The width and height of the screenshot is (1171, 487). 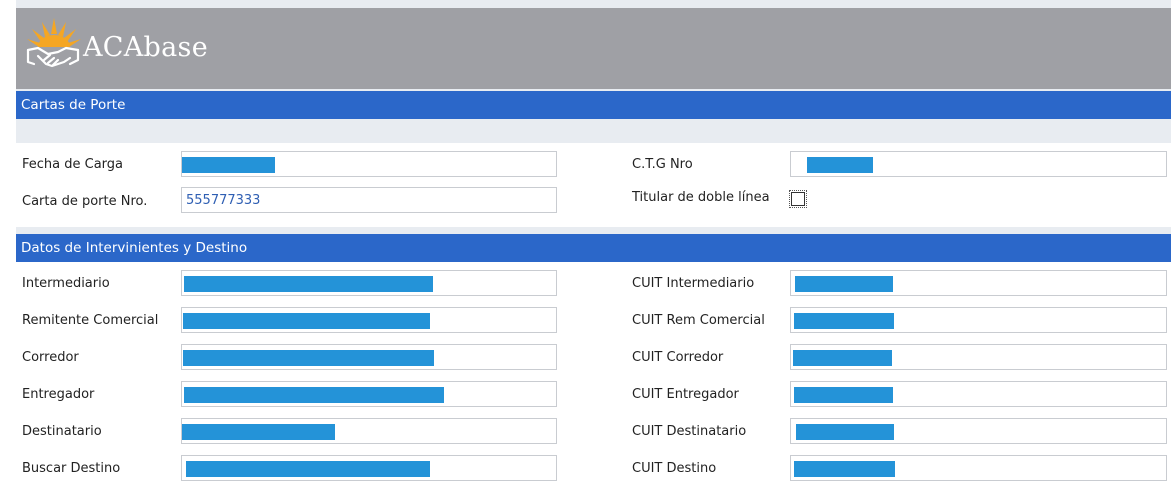 What do you see at coordinates (54, 43) in the screenshot?
I see `handshake-sun-logo-icon` at bounding box center [54, 43].